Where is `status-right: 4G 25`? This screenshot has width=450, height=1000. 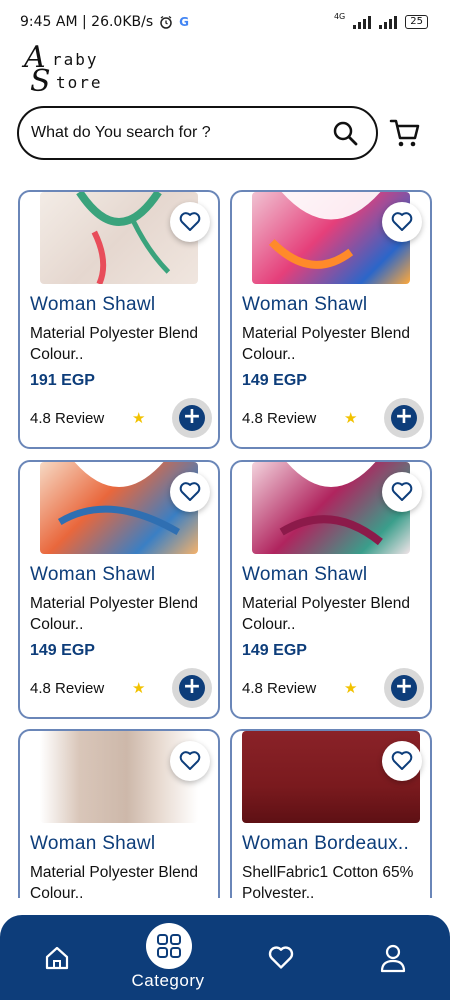
status-right: 4G 25 is located at coordinates (380, 20).